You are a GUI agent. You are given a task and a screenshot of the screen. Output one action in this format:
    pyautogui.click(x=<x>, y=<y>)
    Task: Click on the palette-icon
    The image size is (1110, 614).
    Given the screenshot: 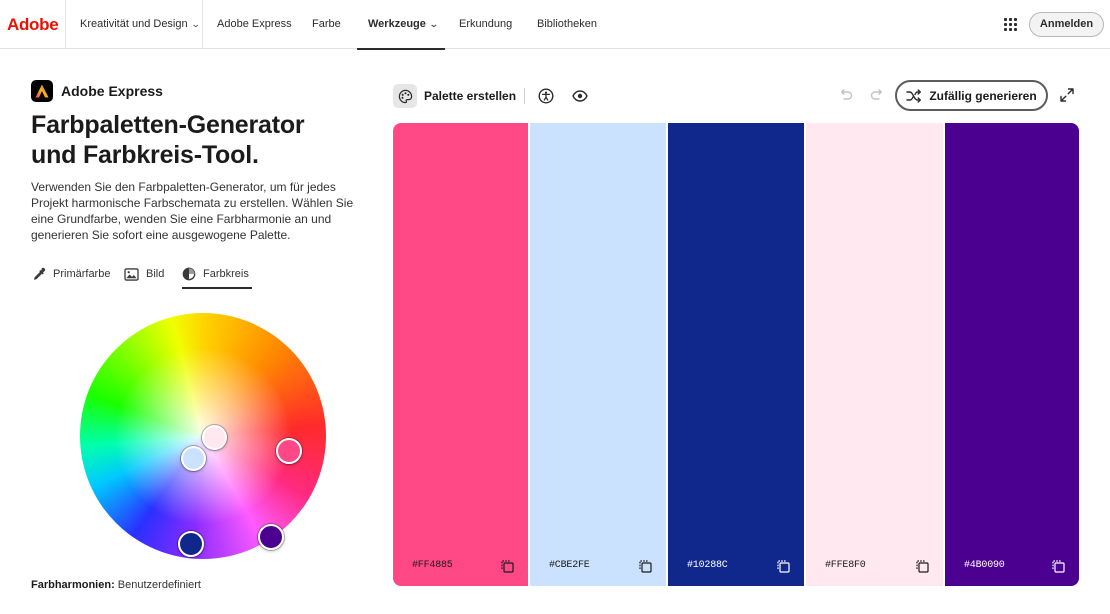 What is the action you would take?
    pyautogui.click(x=405, y=96)
    